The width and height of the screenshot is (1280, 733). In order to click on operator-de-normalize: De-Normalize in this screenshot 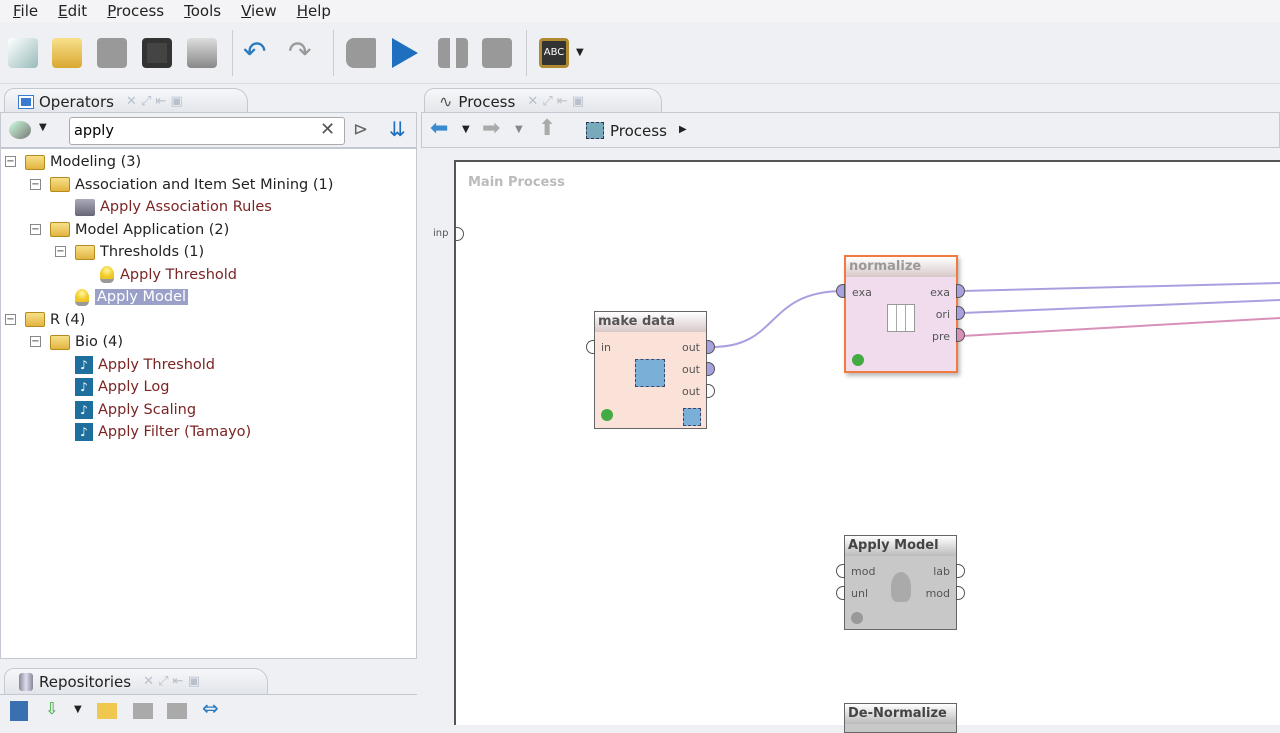, I will do `click(900, 718)`.